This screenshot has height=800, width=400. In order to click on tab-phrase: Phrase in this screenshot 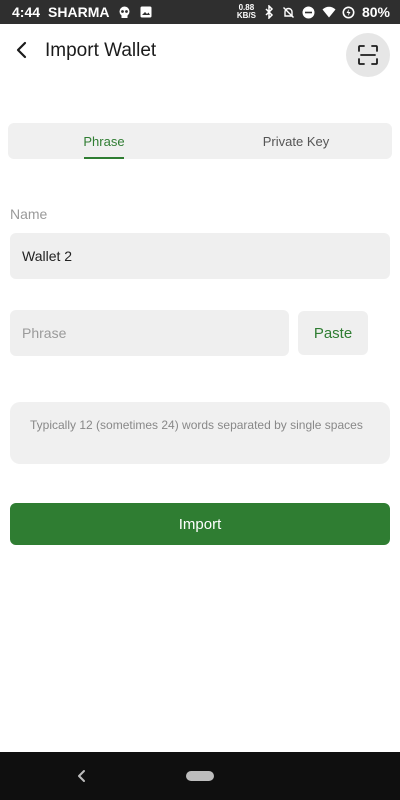, I will do `click(104, 141)`.